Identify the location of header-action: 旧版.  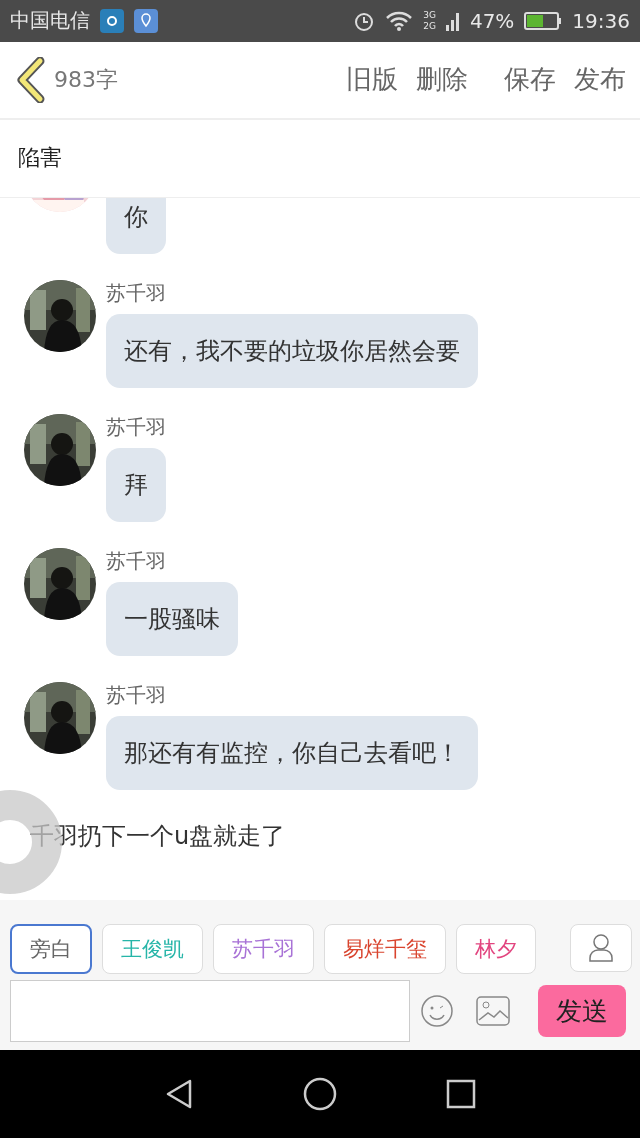
(372, 80).